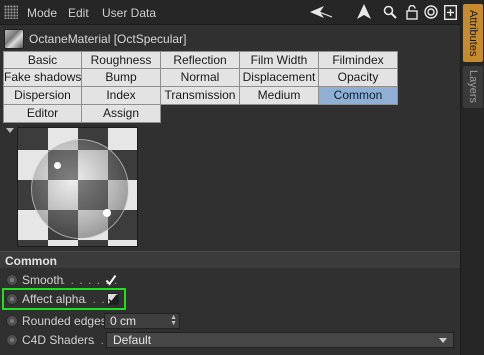 Image resolution: width=484 pixels, height=355 pixels. Describe the element at coordinates (108, 39) in the screenshot. I see `material-title: OctaneMaterial [OctSpecular]` at that location.